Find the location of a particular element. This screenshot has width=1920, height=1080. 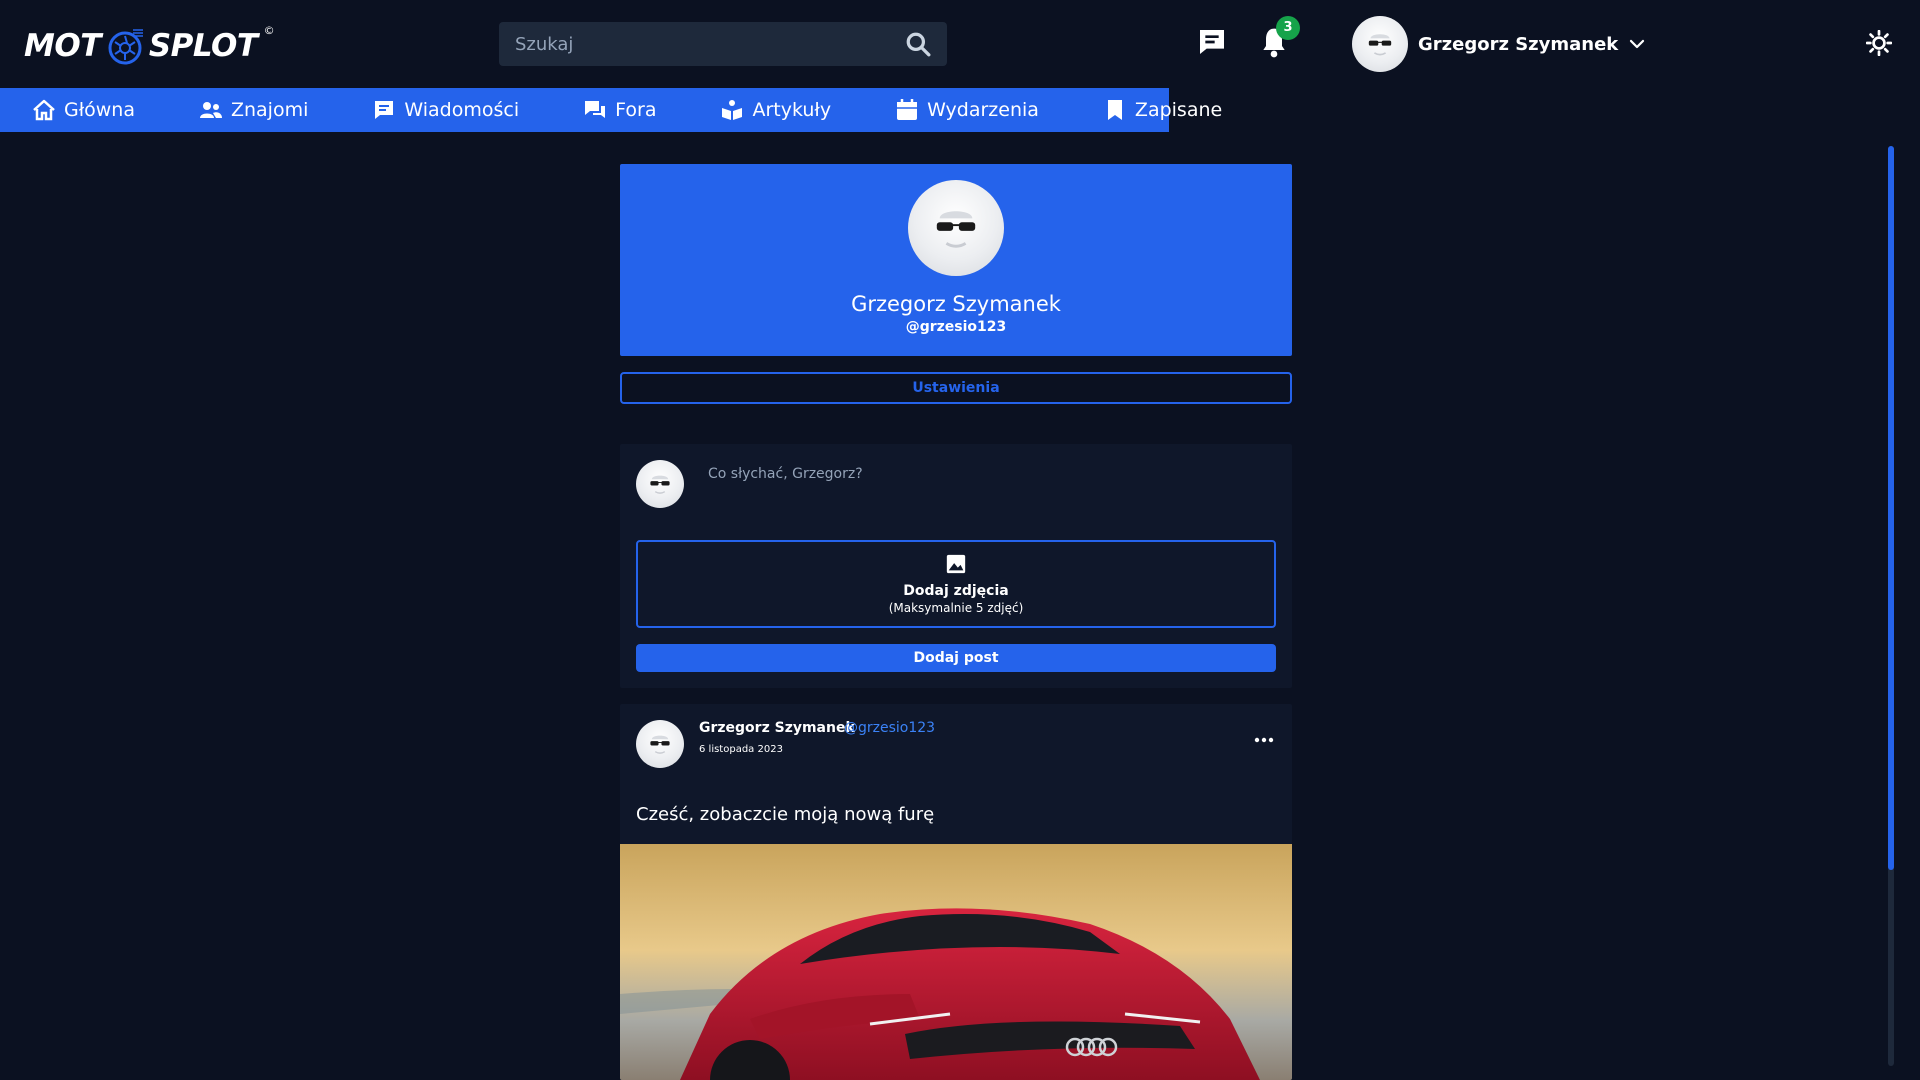

submit-post-button: Dodaj post is located at coordinates (956, 658).